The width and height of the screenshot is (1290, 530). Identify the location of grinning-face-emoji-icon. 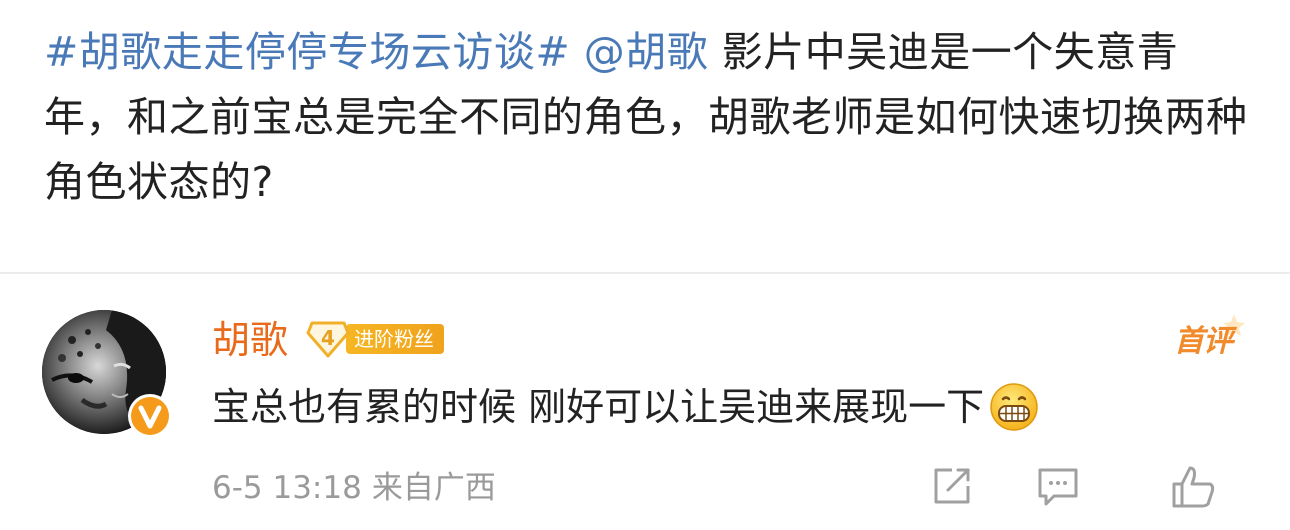
(1014, 407).